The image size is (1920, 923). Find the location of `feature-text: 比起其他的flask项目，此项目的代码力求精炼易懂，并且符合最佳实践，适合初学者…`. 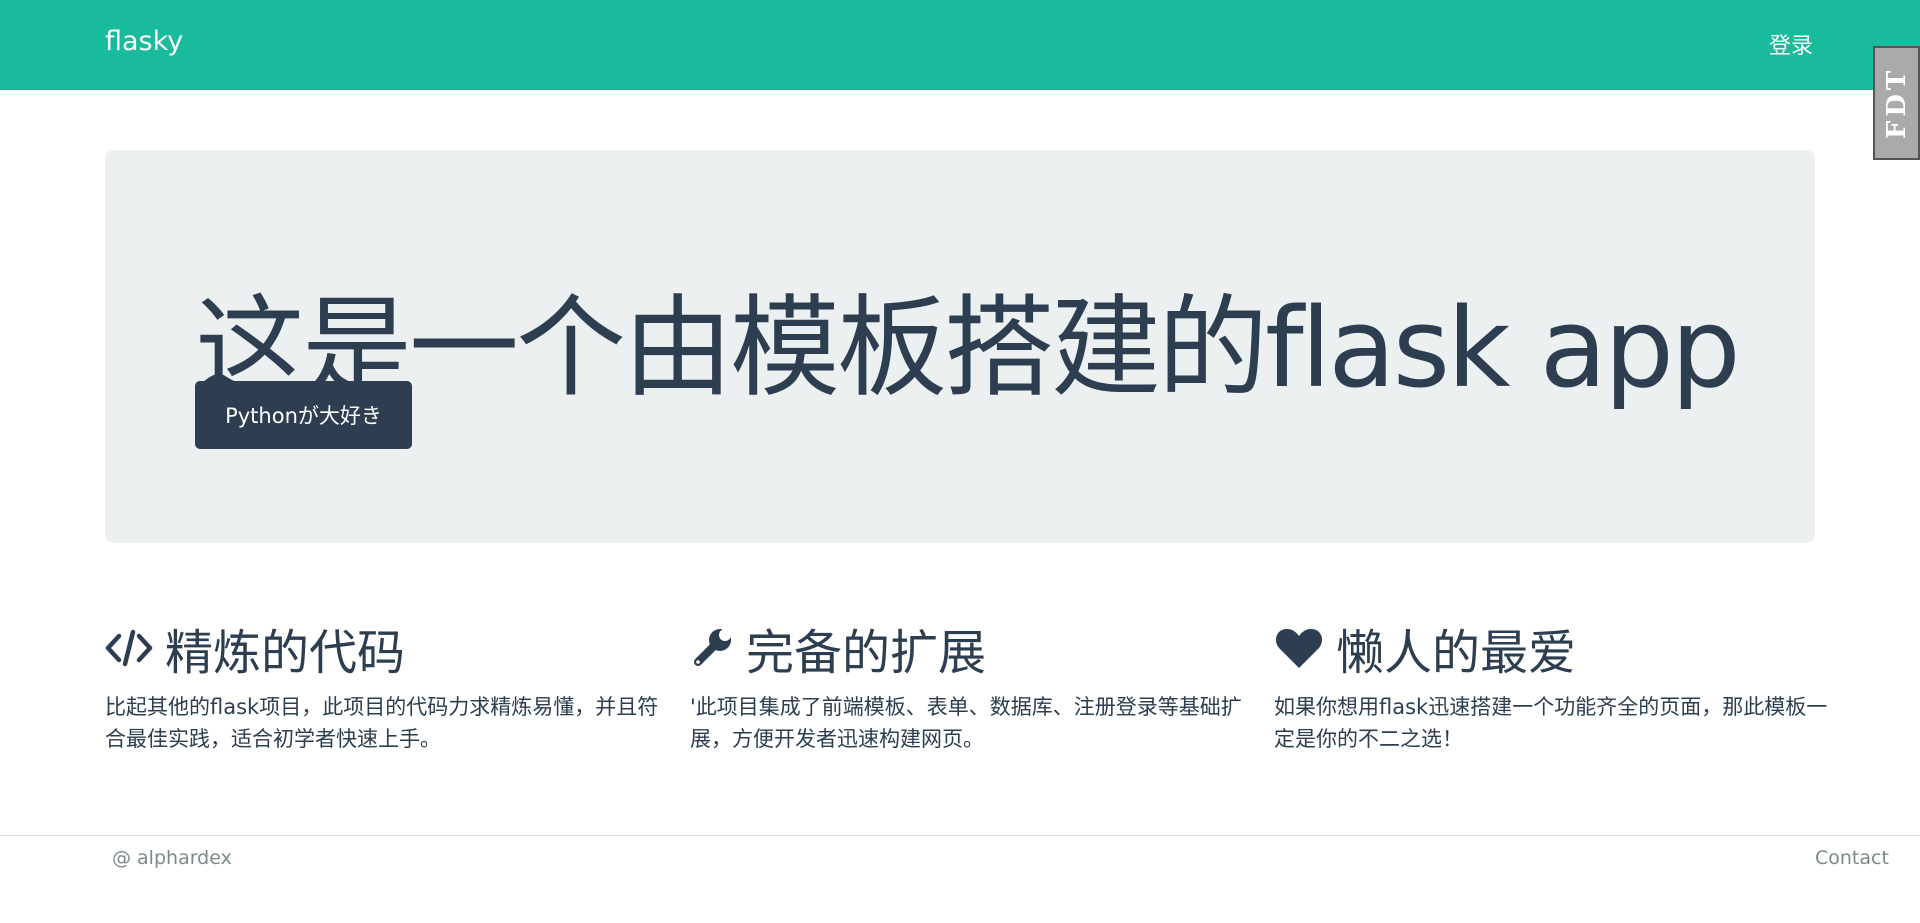

feature-text: 比起其他的flask项目，此项目的代码力求精炼易懂，并且符合最佳实践，适合初学者… is located at coordinates (382, 723).